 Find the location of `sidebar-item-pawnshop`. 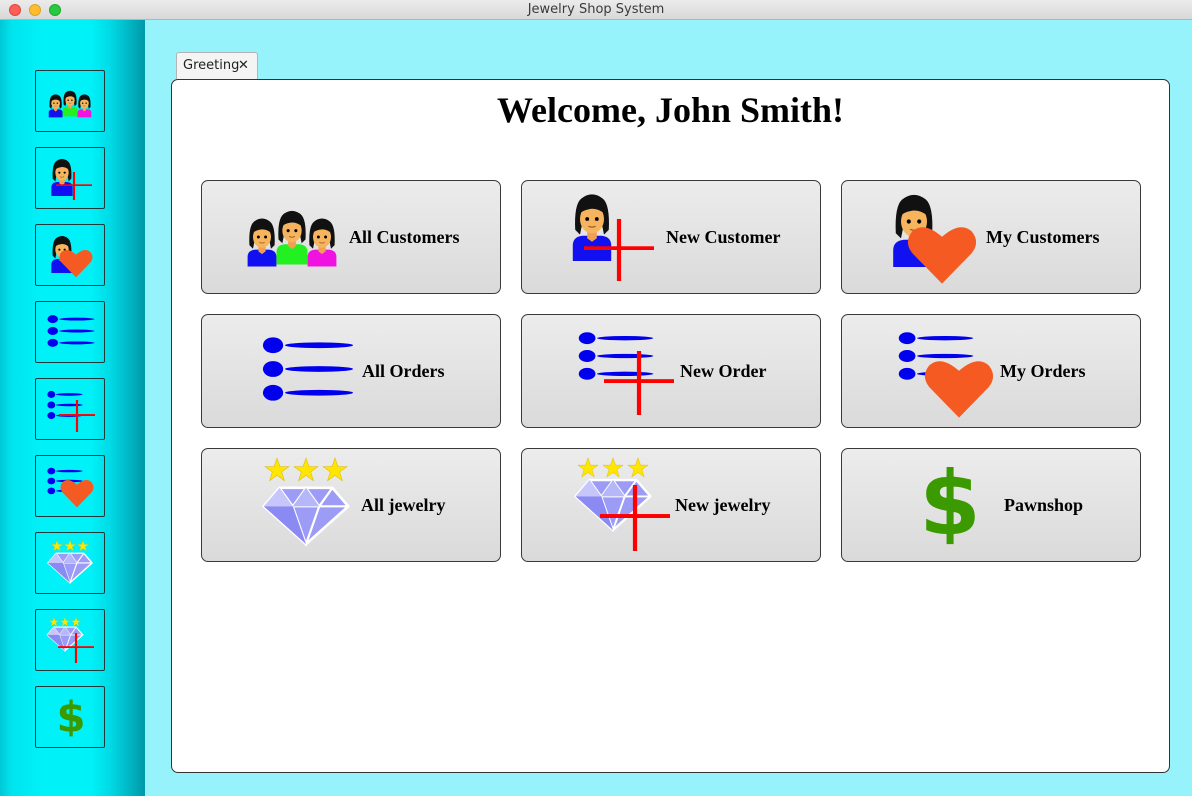

sidebar-item-pawnshop is located at coordinates (70, 717).